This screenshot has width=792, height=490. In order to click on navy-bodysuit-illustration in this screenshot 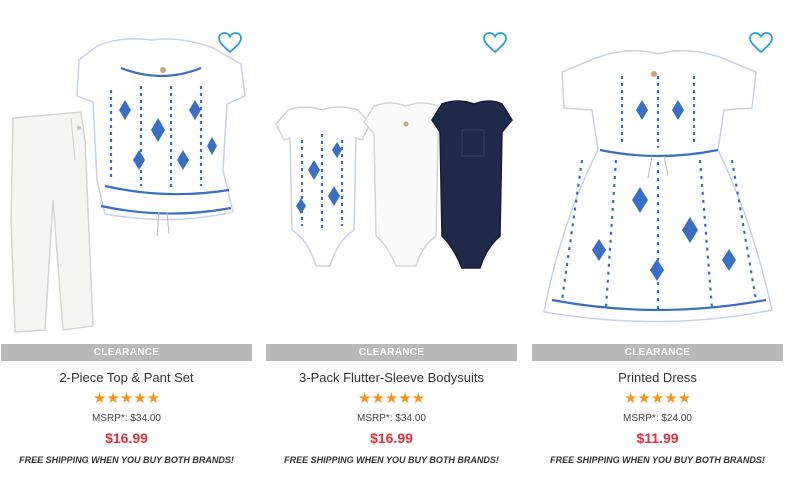, I will do `click(472, 184)`.